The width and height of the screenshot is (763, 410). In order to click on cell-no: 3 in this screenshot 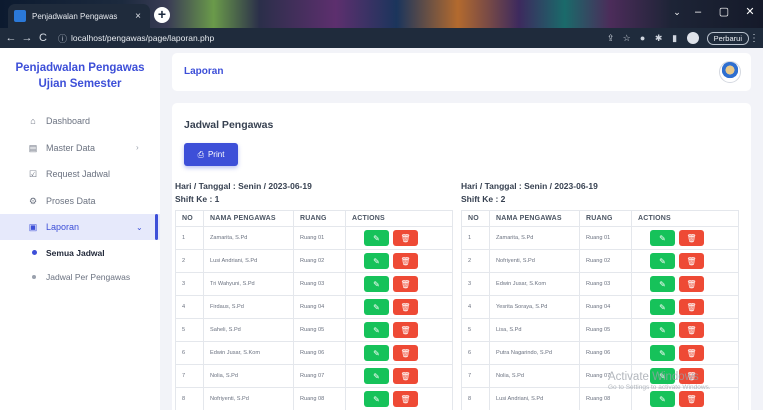, I will do `click(475, 284)`.